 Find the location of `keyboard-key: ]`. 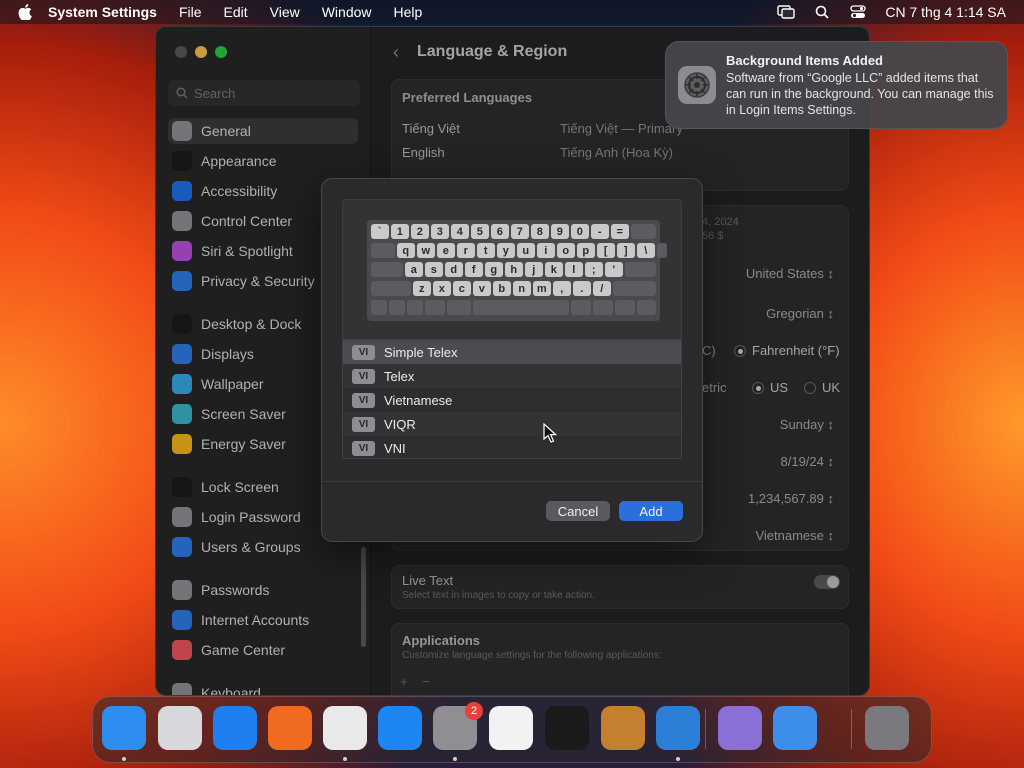

keyboard-key: ] is located at coordinates (626, 250).